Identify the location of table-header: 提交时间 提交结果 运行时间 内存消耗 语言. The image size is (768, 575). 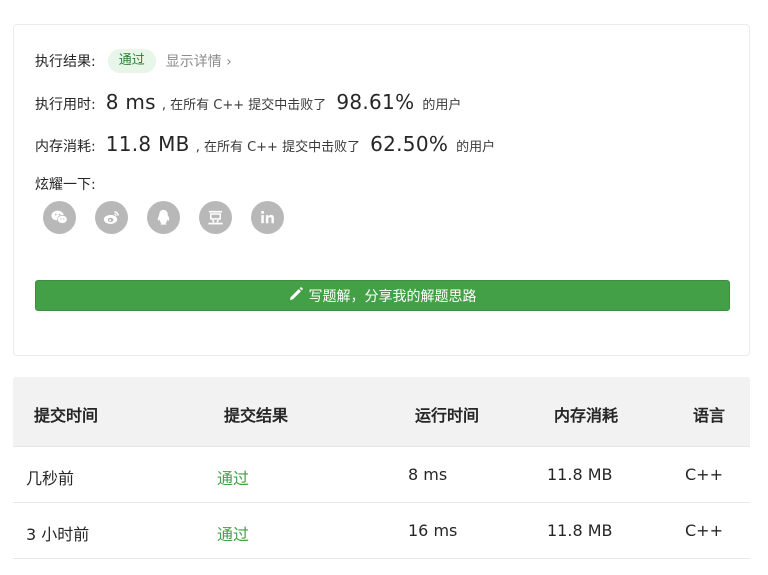
(381, 412).